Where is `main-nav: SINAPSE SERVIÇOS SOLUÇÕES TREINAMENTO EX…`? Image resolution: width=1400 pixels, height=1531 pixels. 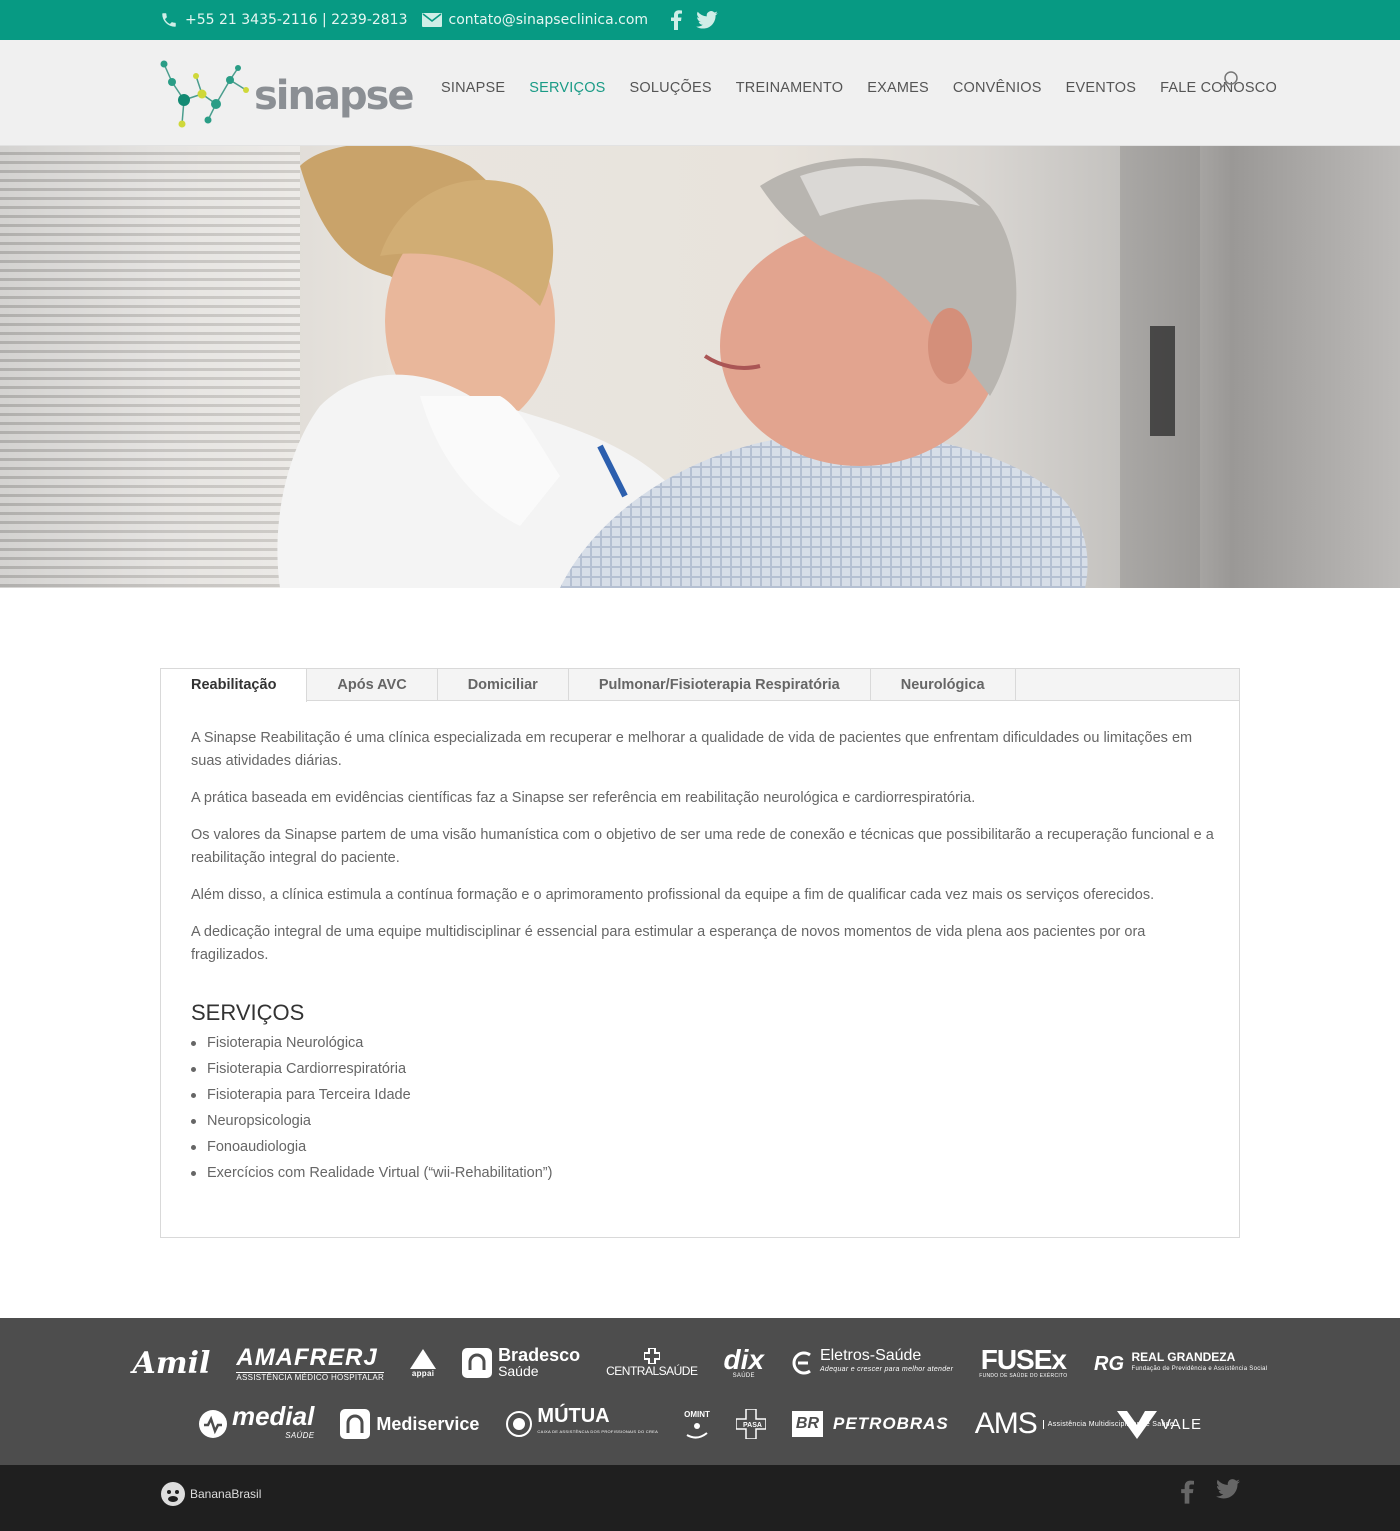
main-nav: SINAPSE SERVIÇOS SOLUÇÕES TREINAMENTO EX… is located at coordinates (871, 88).